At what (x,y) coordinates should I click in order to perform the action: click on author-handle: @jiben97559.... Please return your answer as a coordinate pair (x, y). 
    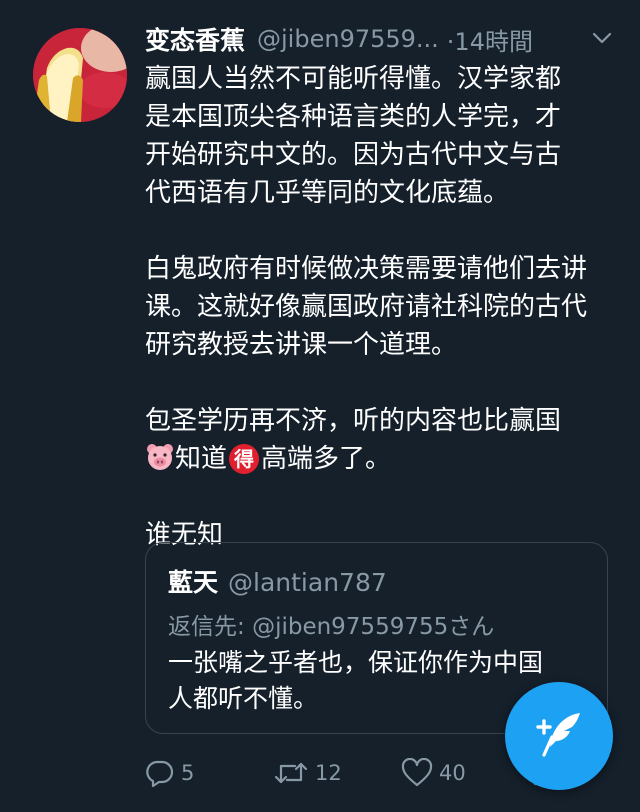
    Looking at the image, I should click on (348, 39).